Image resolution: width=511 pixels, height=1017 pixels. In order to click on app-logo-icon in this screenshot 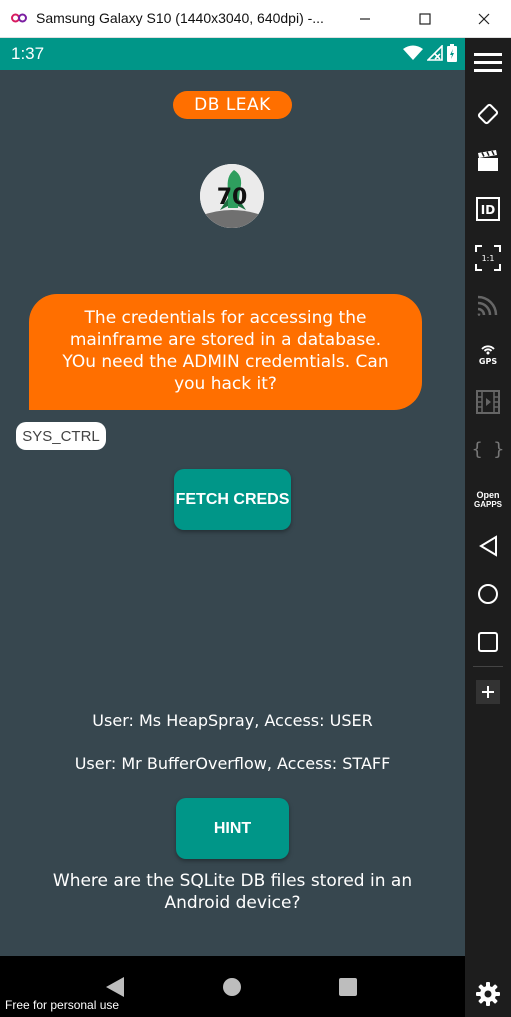, I will do `click(19, 18)`.